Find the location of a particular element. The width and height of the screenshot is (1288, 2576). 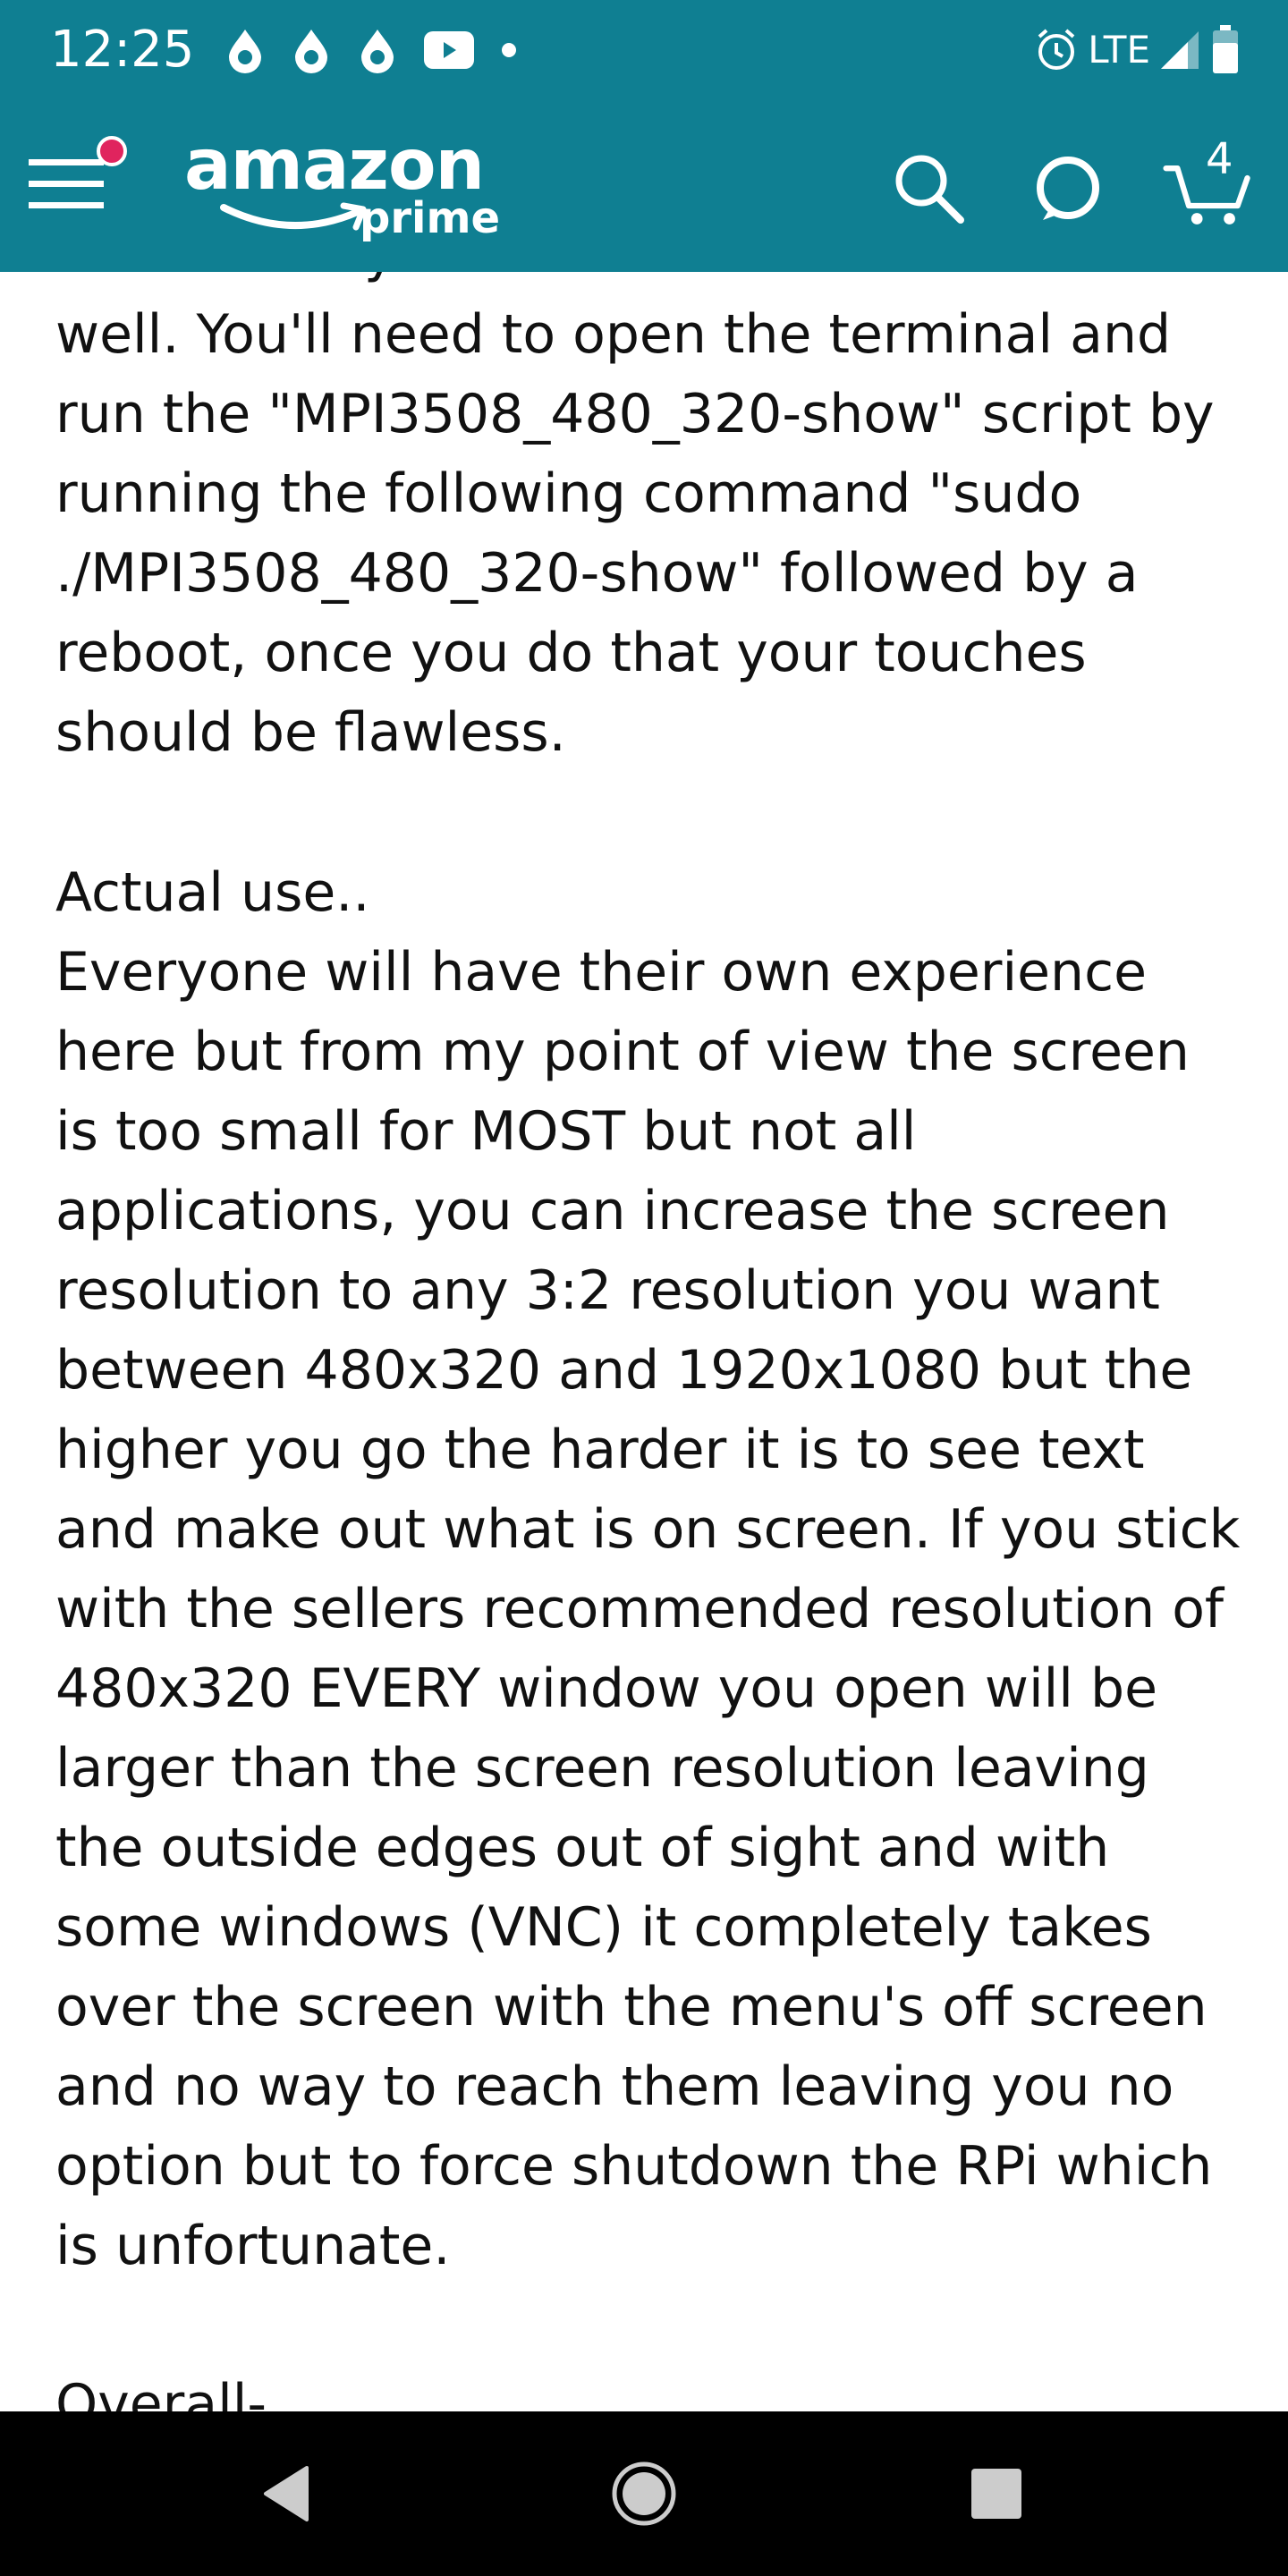

app-header: amazon prime 4 is located at coordinates (644, 185).